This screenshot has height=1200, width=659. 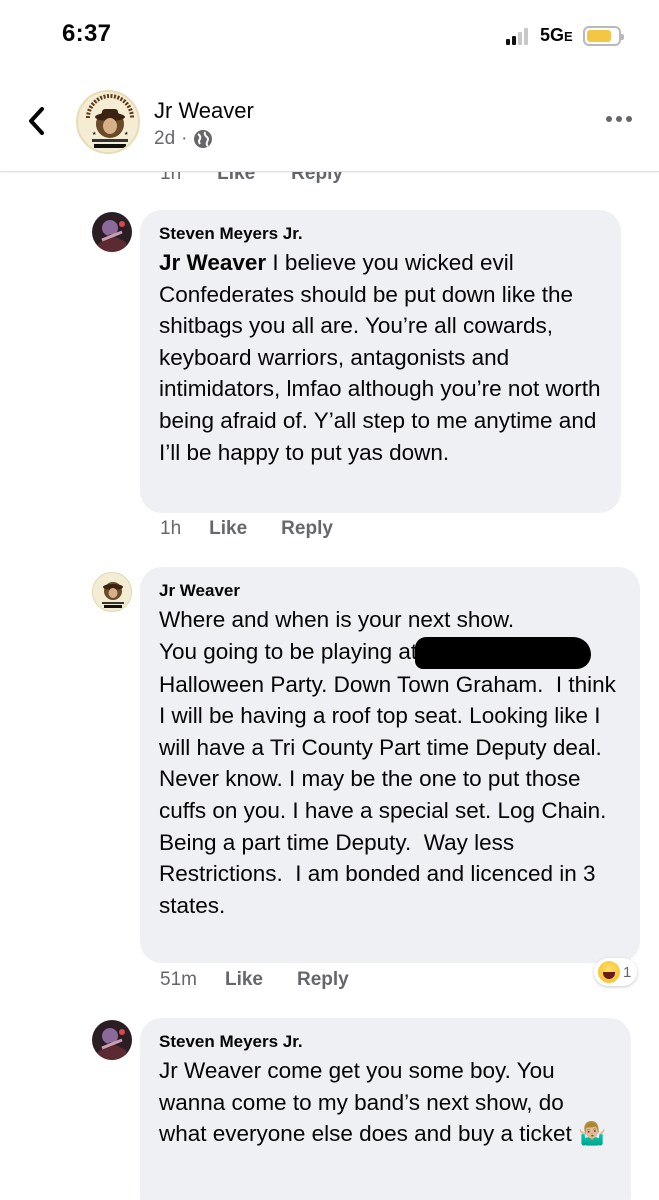 I want to click on reaction-count: 1, so click(x=627, y=972).